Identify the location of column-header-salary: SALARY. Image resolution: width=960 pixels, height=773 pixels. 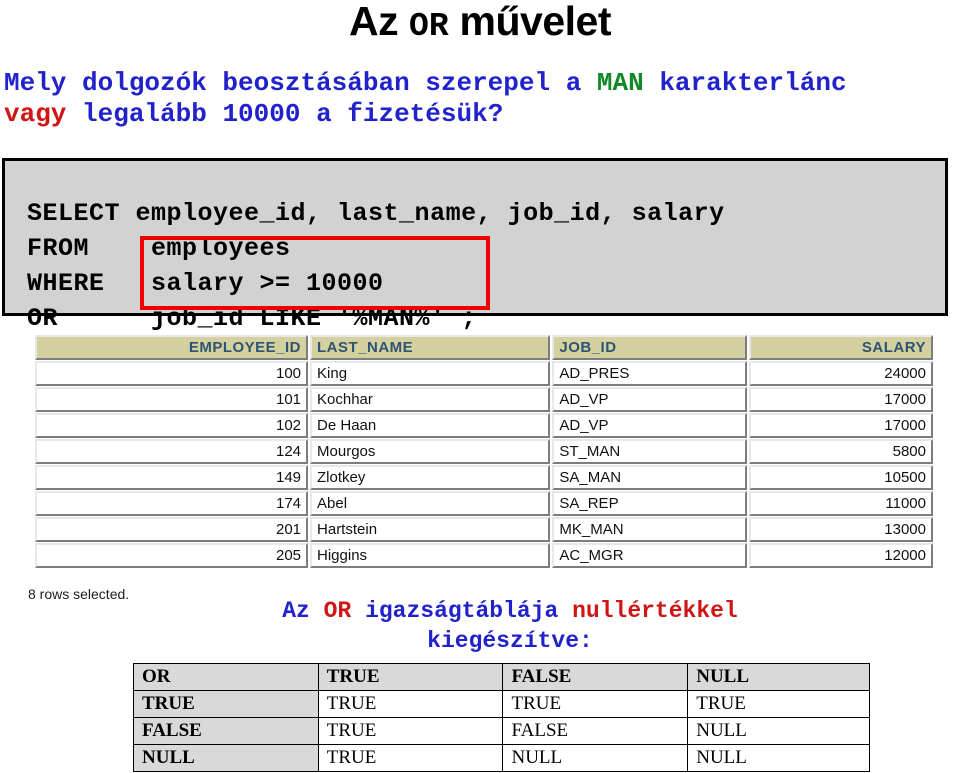
(841, 347).